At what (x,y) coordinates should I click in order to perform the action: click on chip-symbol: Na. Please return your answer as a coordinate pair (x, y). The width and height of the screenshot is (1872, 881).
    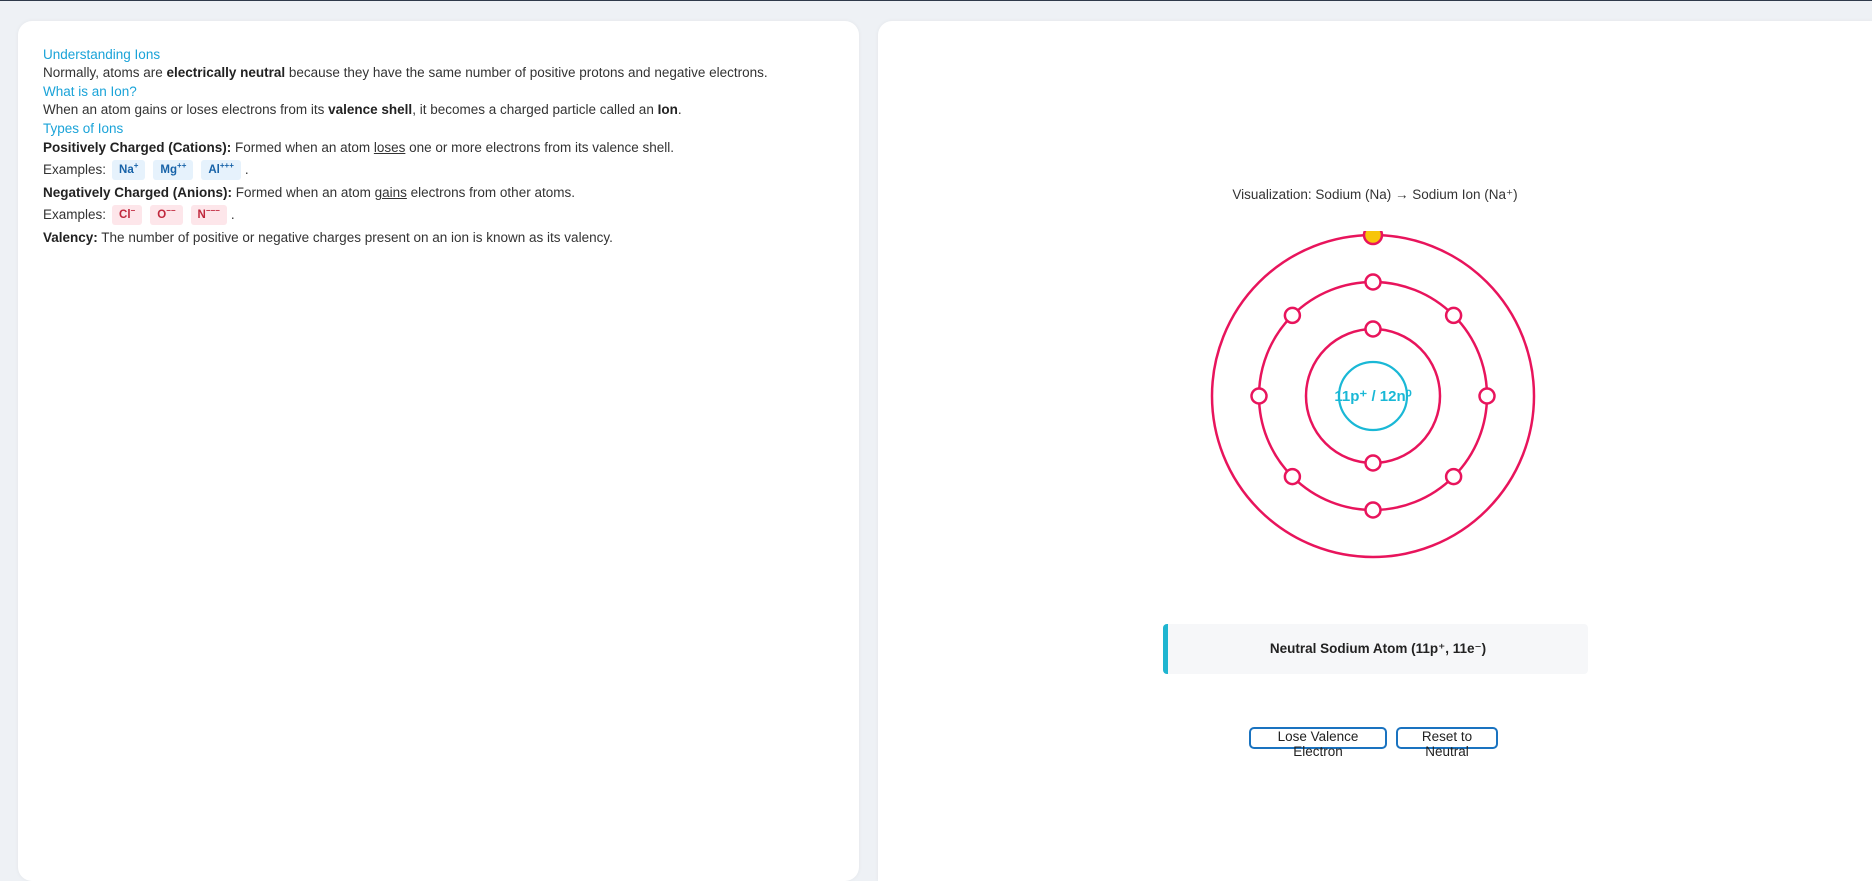
    Looking at the image, I should click on (126, 170).